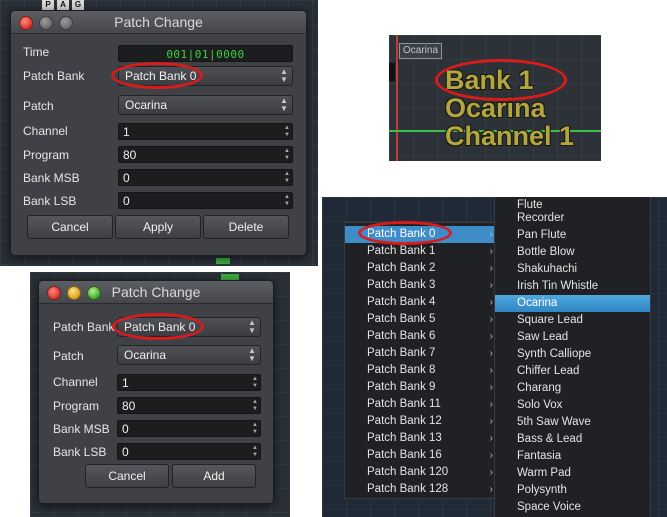  Describe the element at coordinates (421, 353) in the screenshot. I see `menu-item-patch-bank: Patch Bank 7 ›` at that location.